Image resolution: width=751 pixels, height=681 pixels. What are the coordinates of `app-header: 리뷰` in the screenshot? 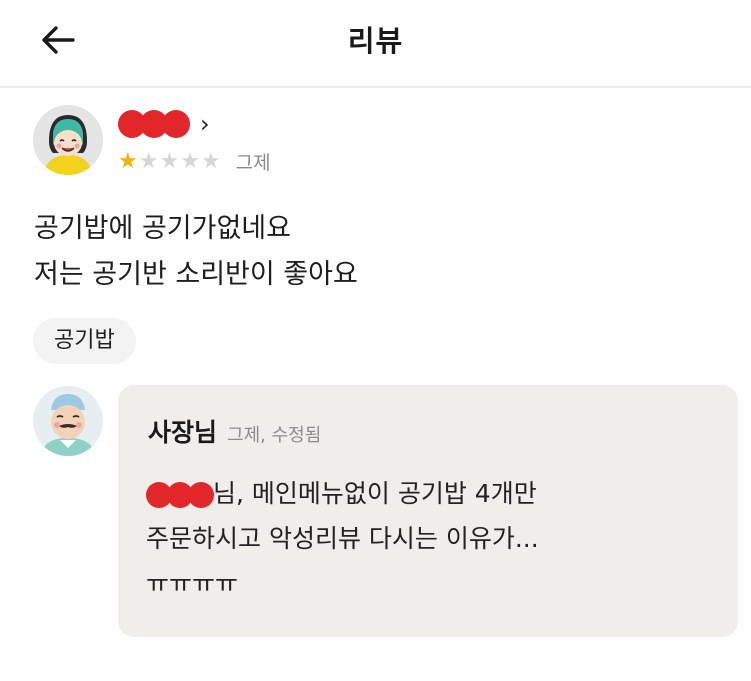 It's located at (375, 43).